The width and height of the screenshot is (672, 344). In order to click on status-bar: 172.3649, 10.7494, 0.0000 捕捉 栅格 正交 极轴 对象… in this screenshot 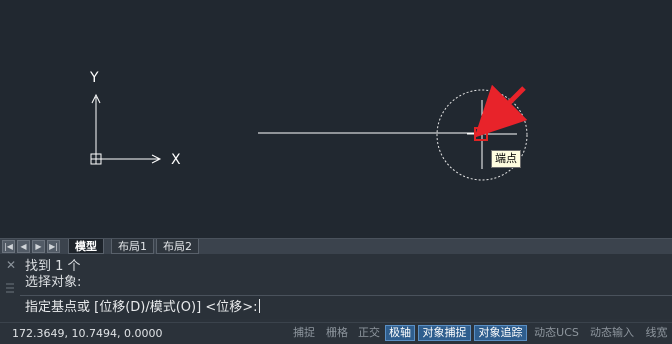, I will do `click(336, 333)`.